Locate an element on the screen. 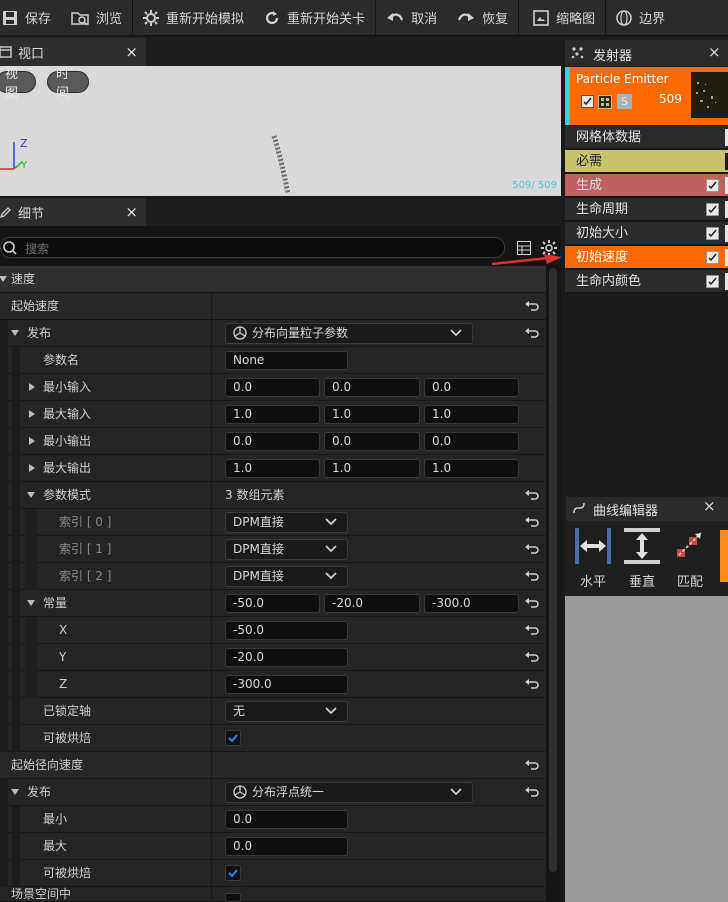  fit-horizontal-button: 水平 is located at coordinates (593, 558).